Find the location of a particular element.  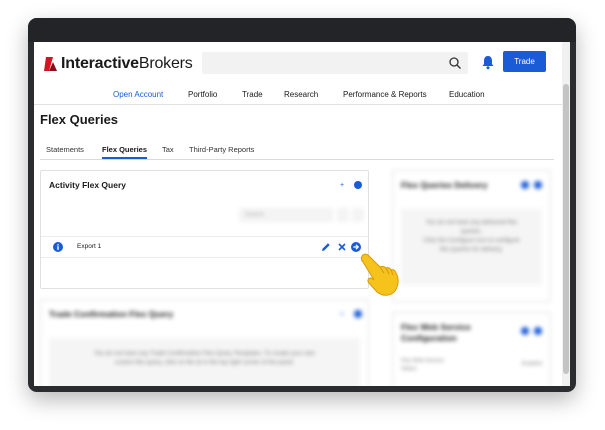

bell-icon is located at coordinates (488, 62).